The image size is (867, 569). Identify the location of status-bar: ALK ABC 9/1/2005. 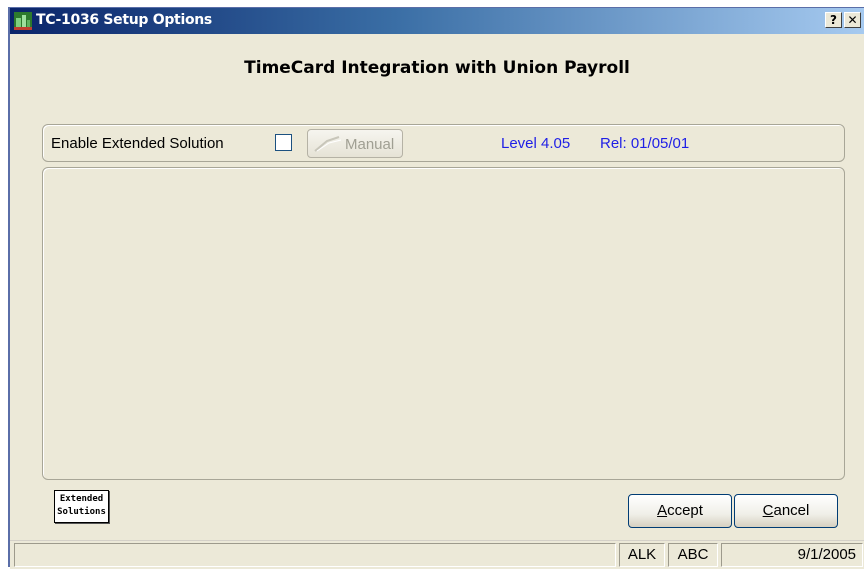
(437, 554).